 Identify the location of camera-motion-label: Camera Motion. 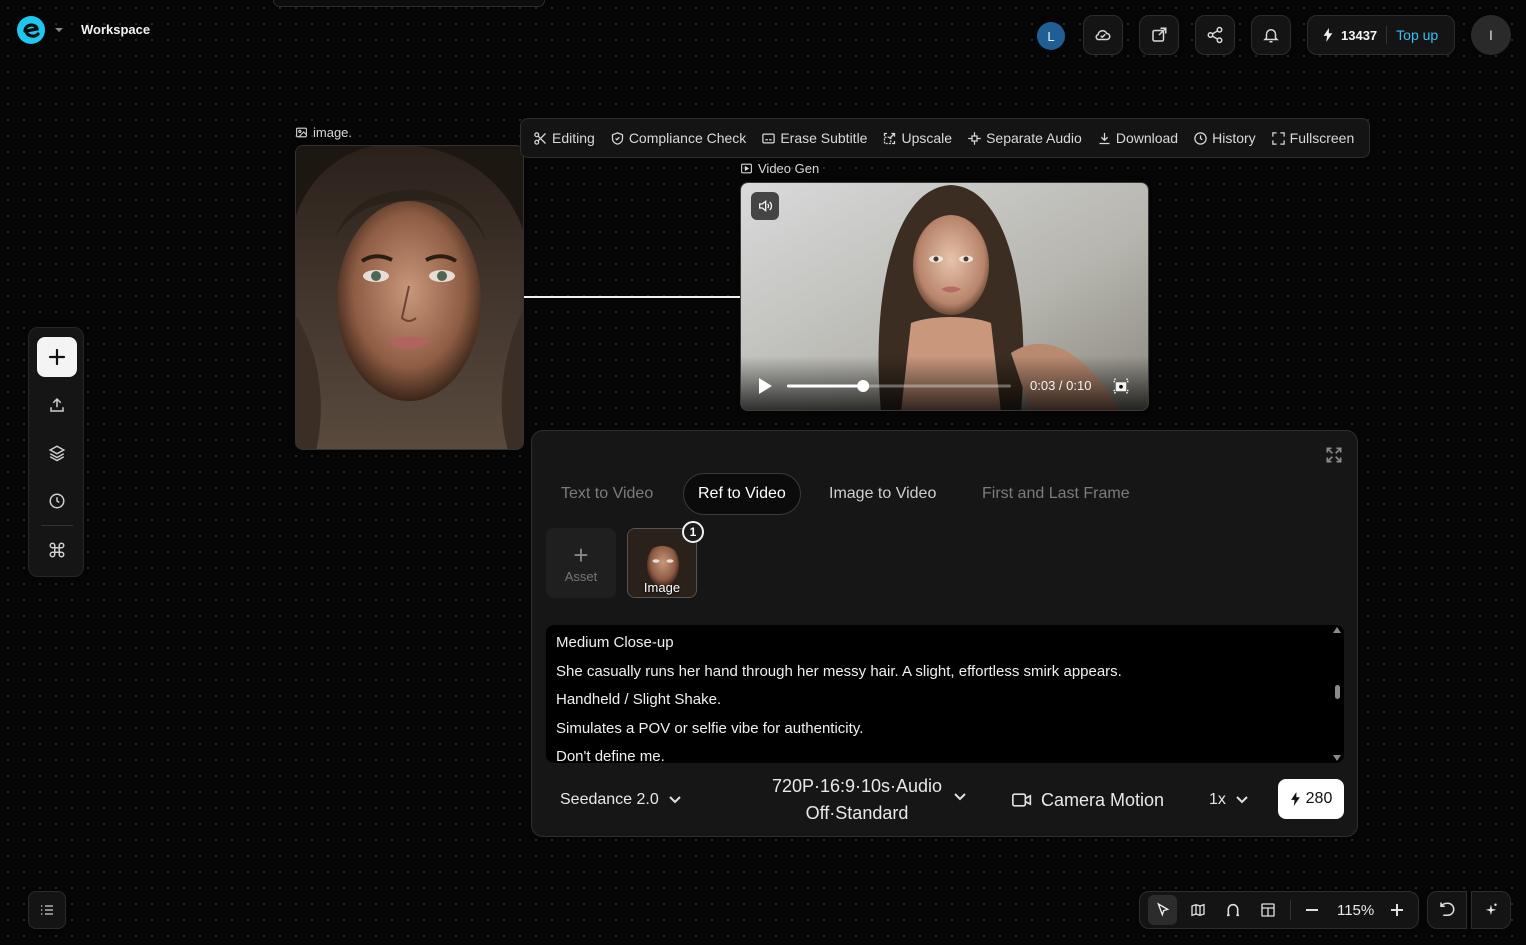
(1103, 799).